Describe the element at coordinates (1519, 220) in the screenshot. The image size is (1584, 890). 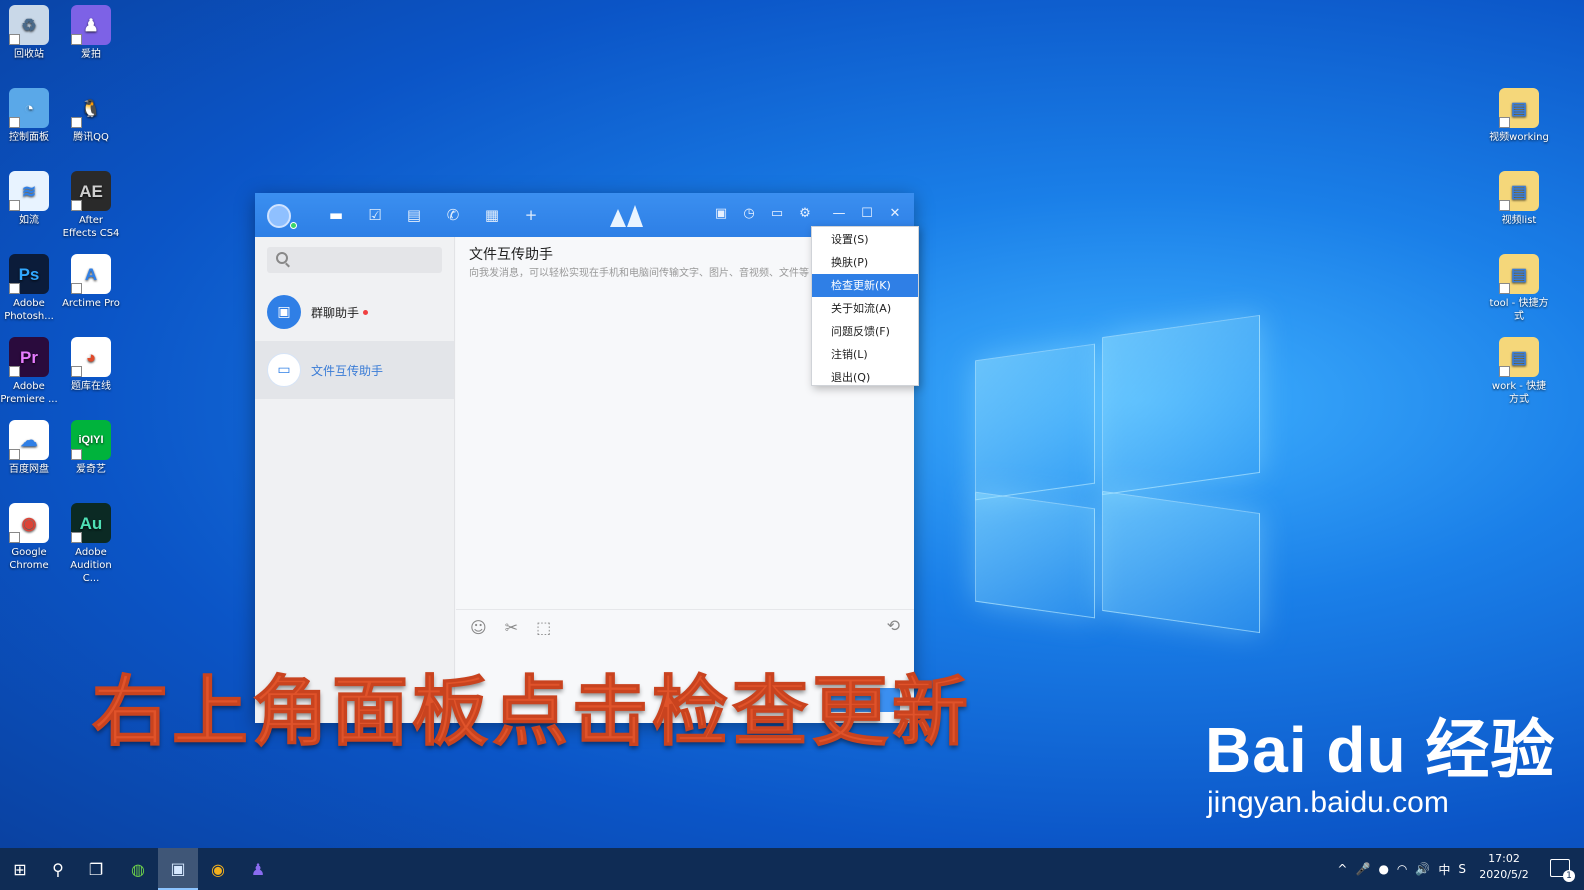
I see `desktop-icon-label: 视频list` at that location.